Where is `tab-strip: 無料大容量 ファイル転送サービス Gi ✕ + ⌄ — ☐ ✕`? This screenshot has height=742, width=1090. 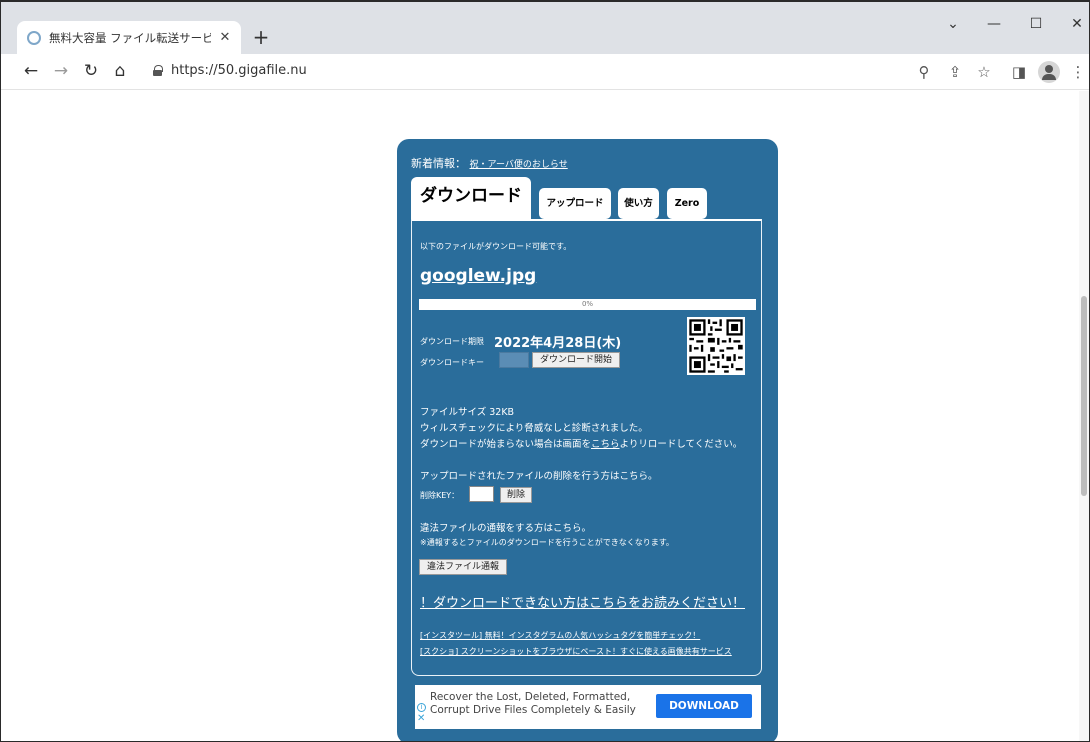
tab-strip: 無料大容量 ファイル転送サービス Gi ✕ + ⌄ — ☐ ✕ is located at coordinates (545, 28).